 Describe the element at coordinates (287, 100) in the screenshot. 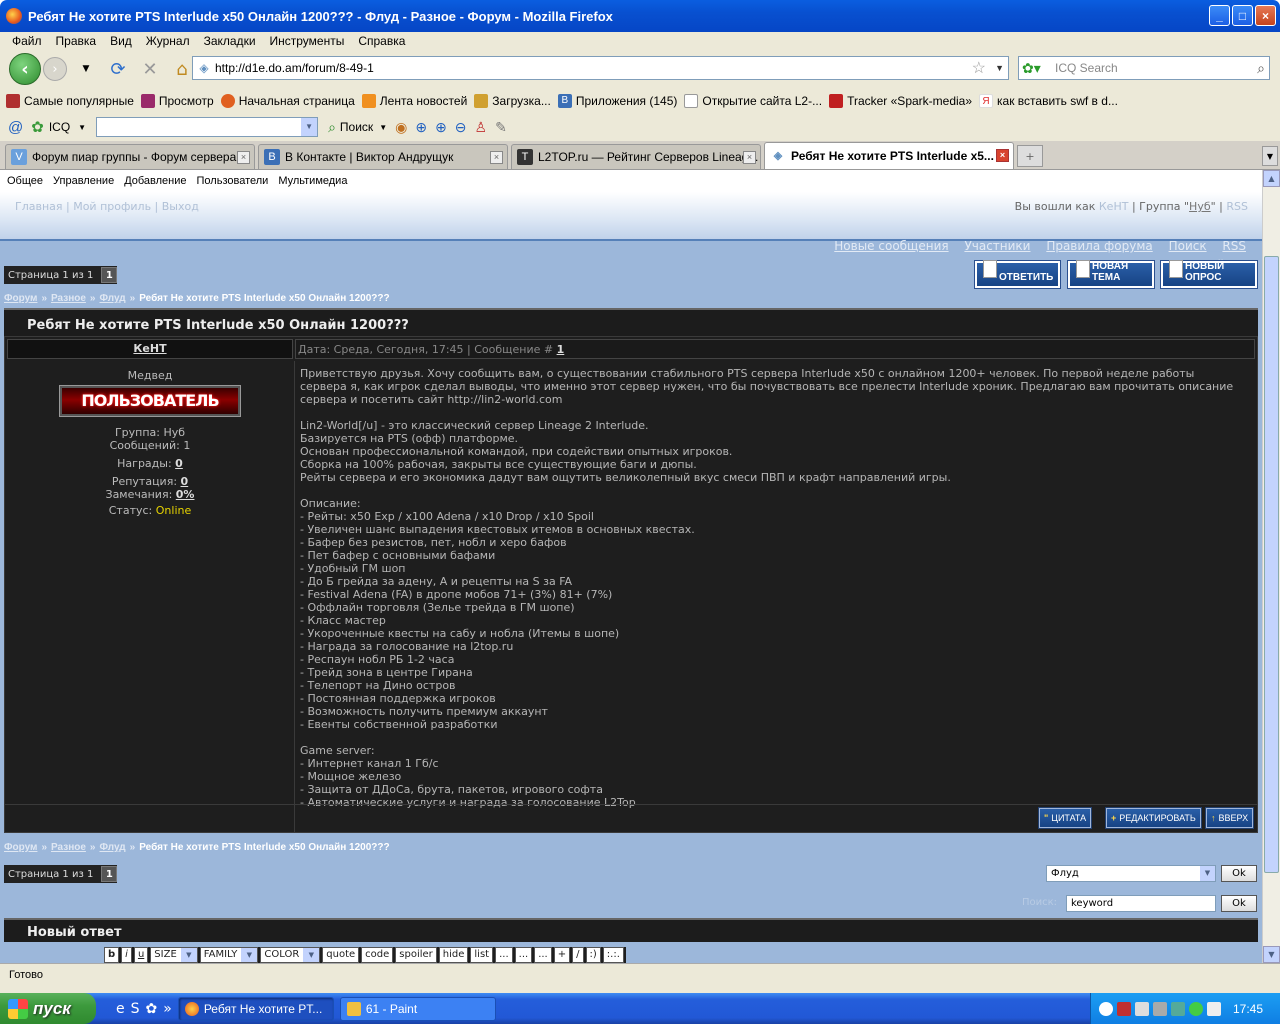

I see `bookmark-item: Начальная страница` at that location.